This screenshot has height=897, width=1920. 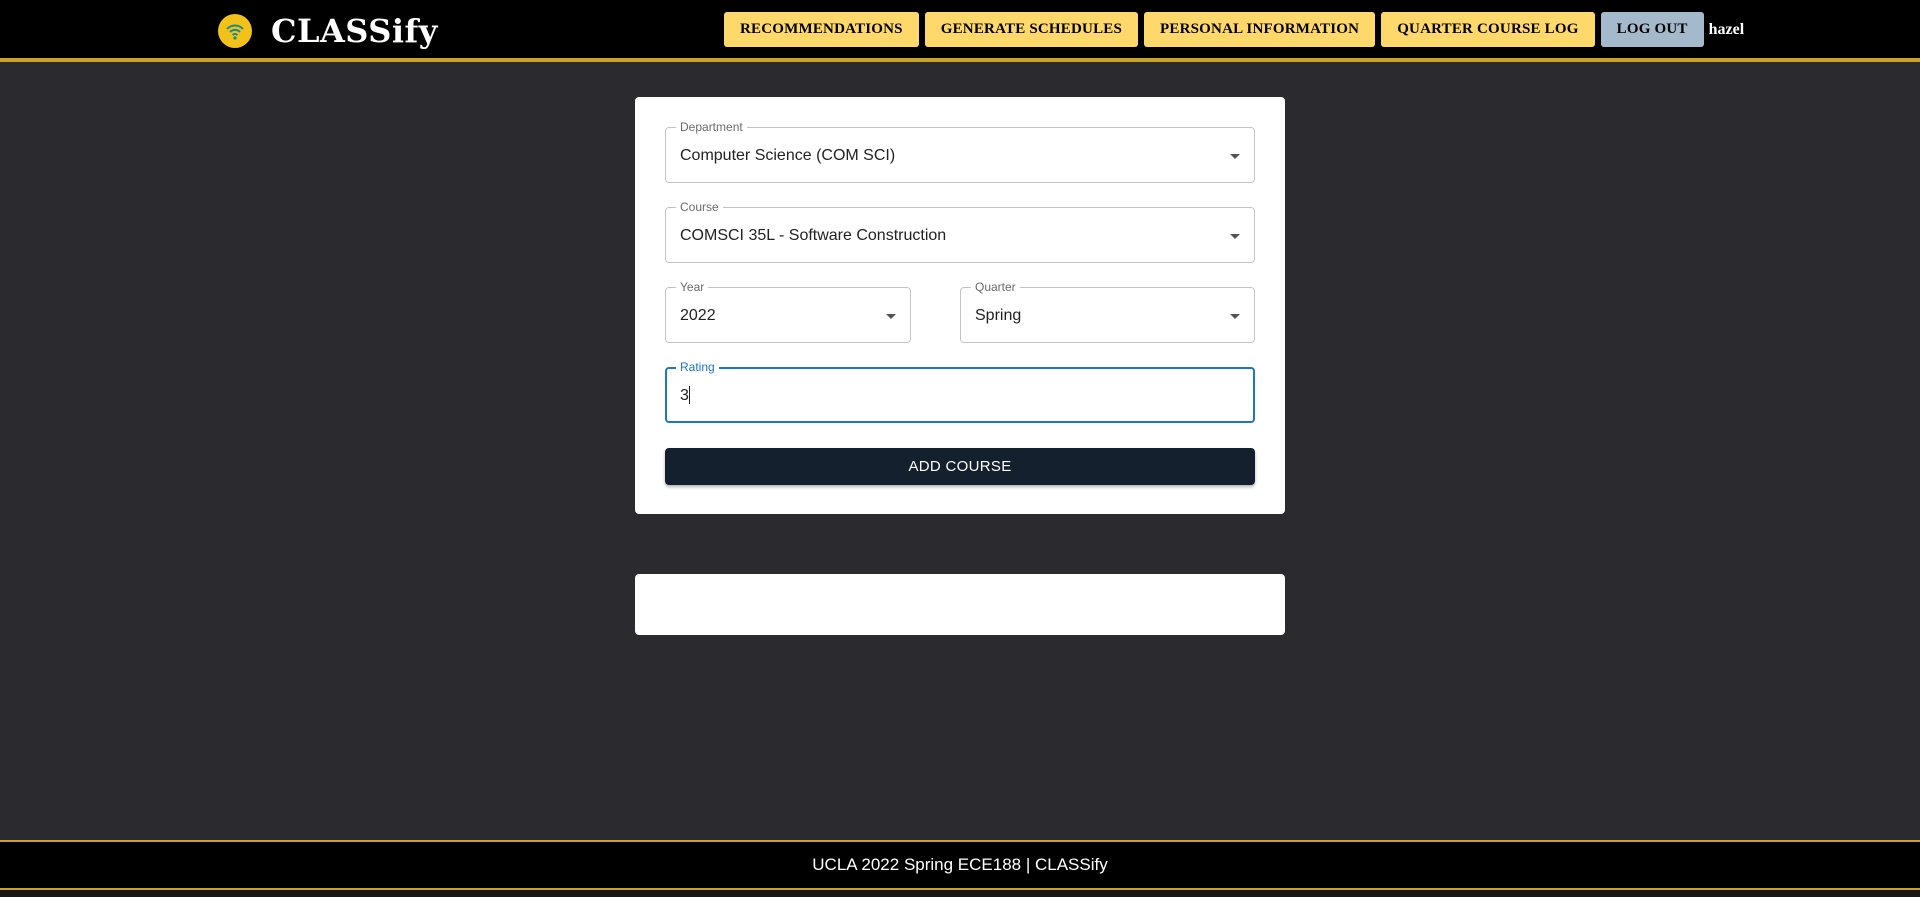 I want to click on text-cursor, so click(x=689, y=394).